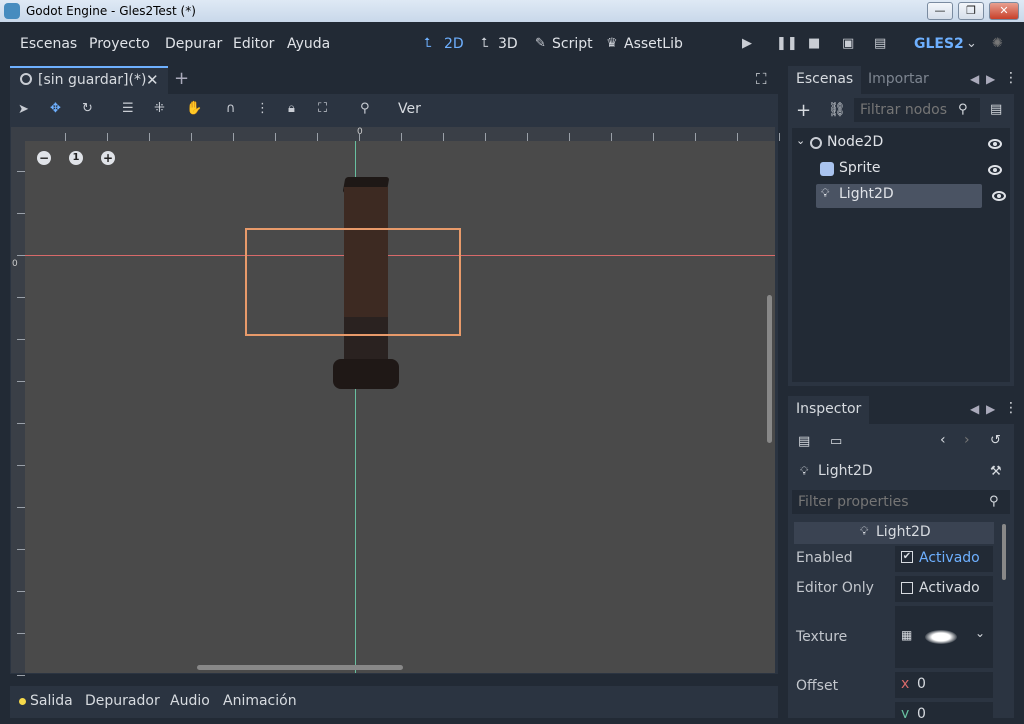 The image size is (1024, 724). What do you see at coordinates (944, 559) in the screenshot?
I see `prop-enabled-checkbox: ✔ Activado` at bounding box center [944, 559].